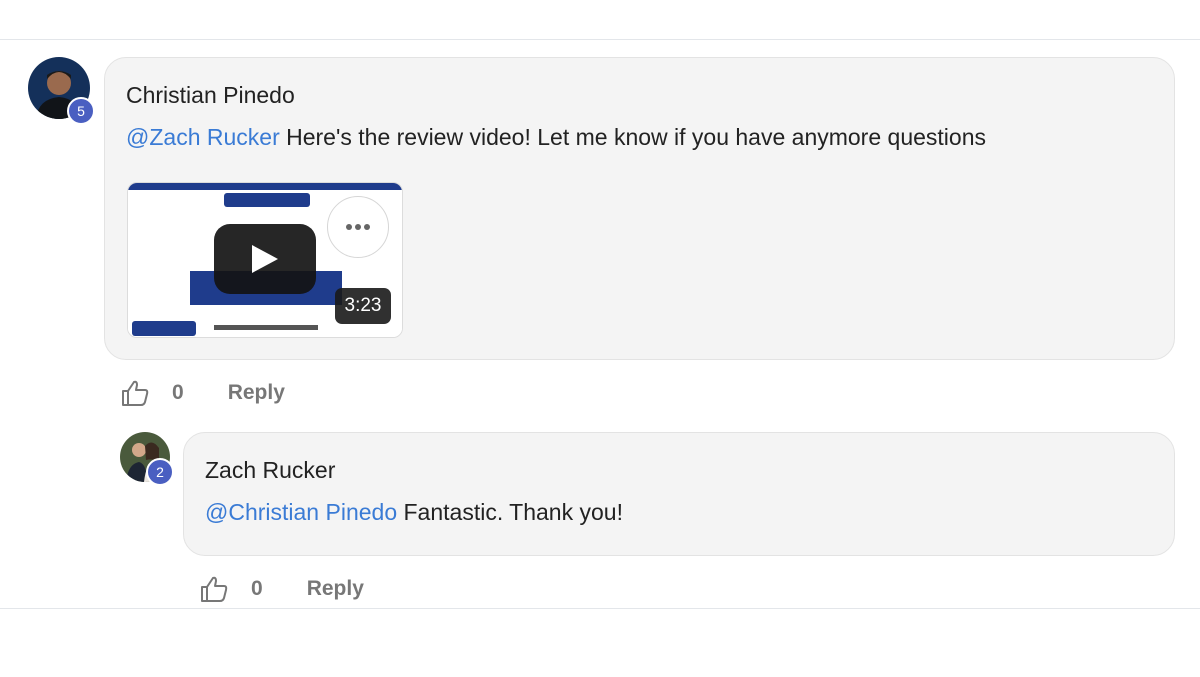 The height and width of the screenshot is (677, 1200). I want to click on mention-link: @Christian Pinedo, so click(301, 512).